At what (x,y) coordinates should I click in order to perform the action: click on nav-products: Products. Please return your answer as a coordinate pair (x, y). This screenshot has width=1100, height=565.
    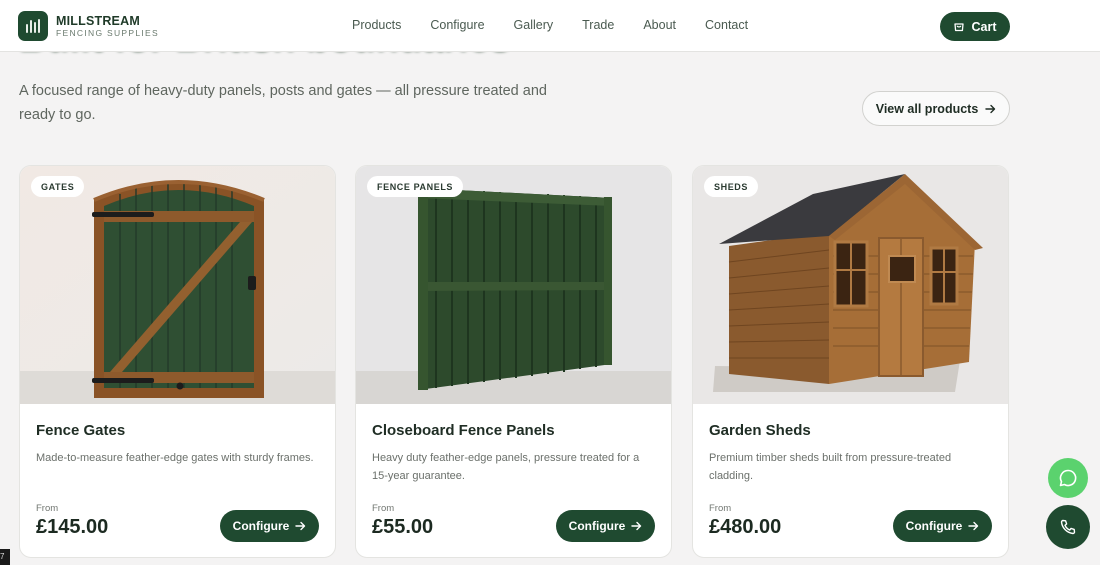
    Looking at the image, I should click on (376, 25).